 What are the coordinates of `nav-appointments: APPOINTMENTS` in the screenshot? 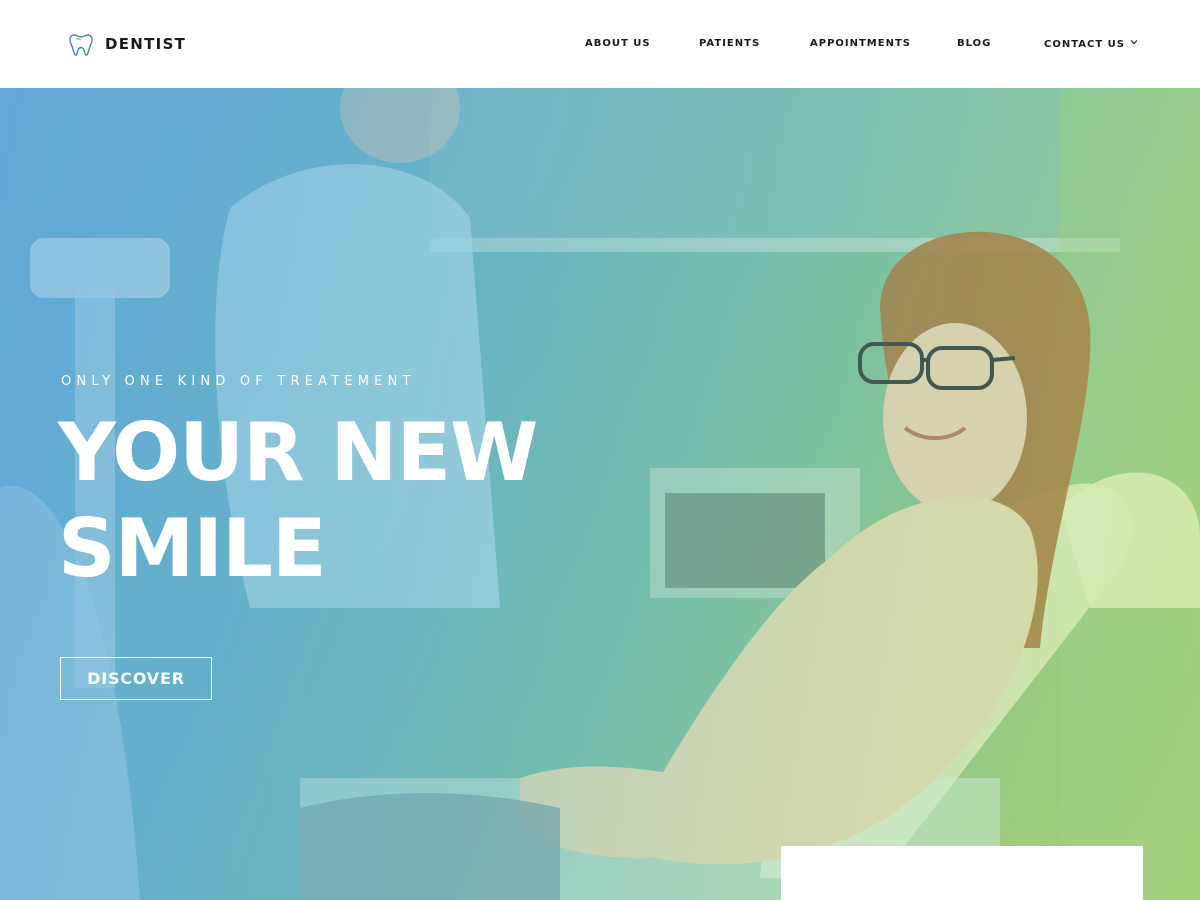 It's located at (860, 43).